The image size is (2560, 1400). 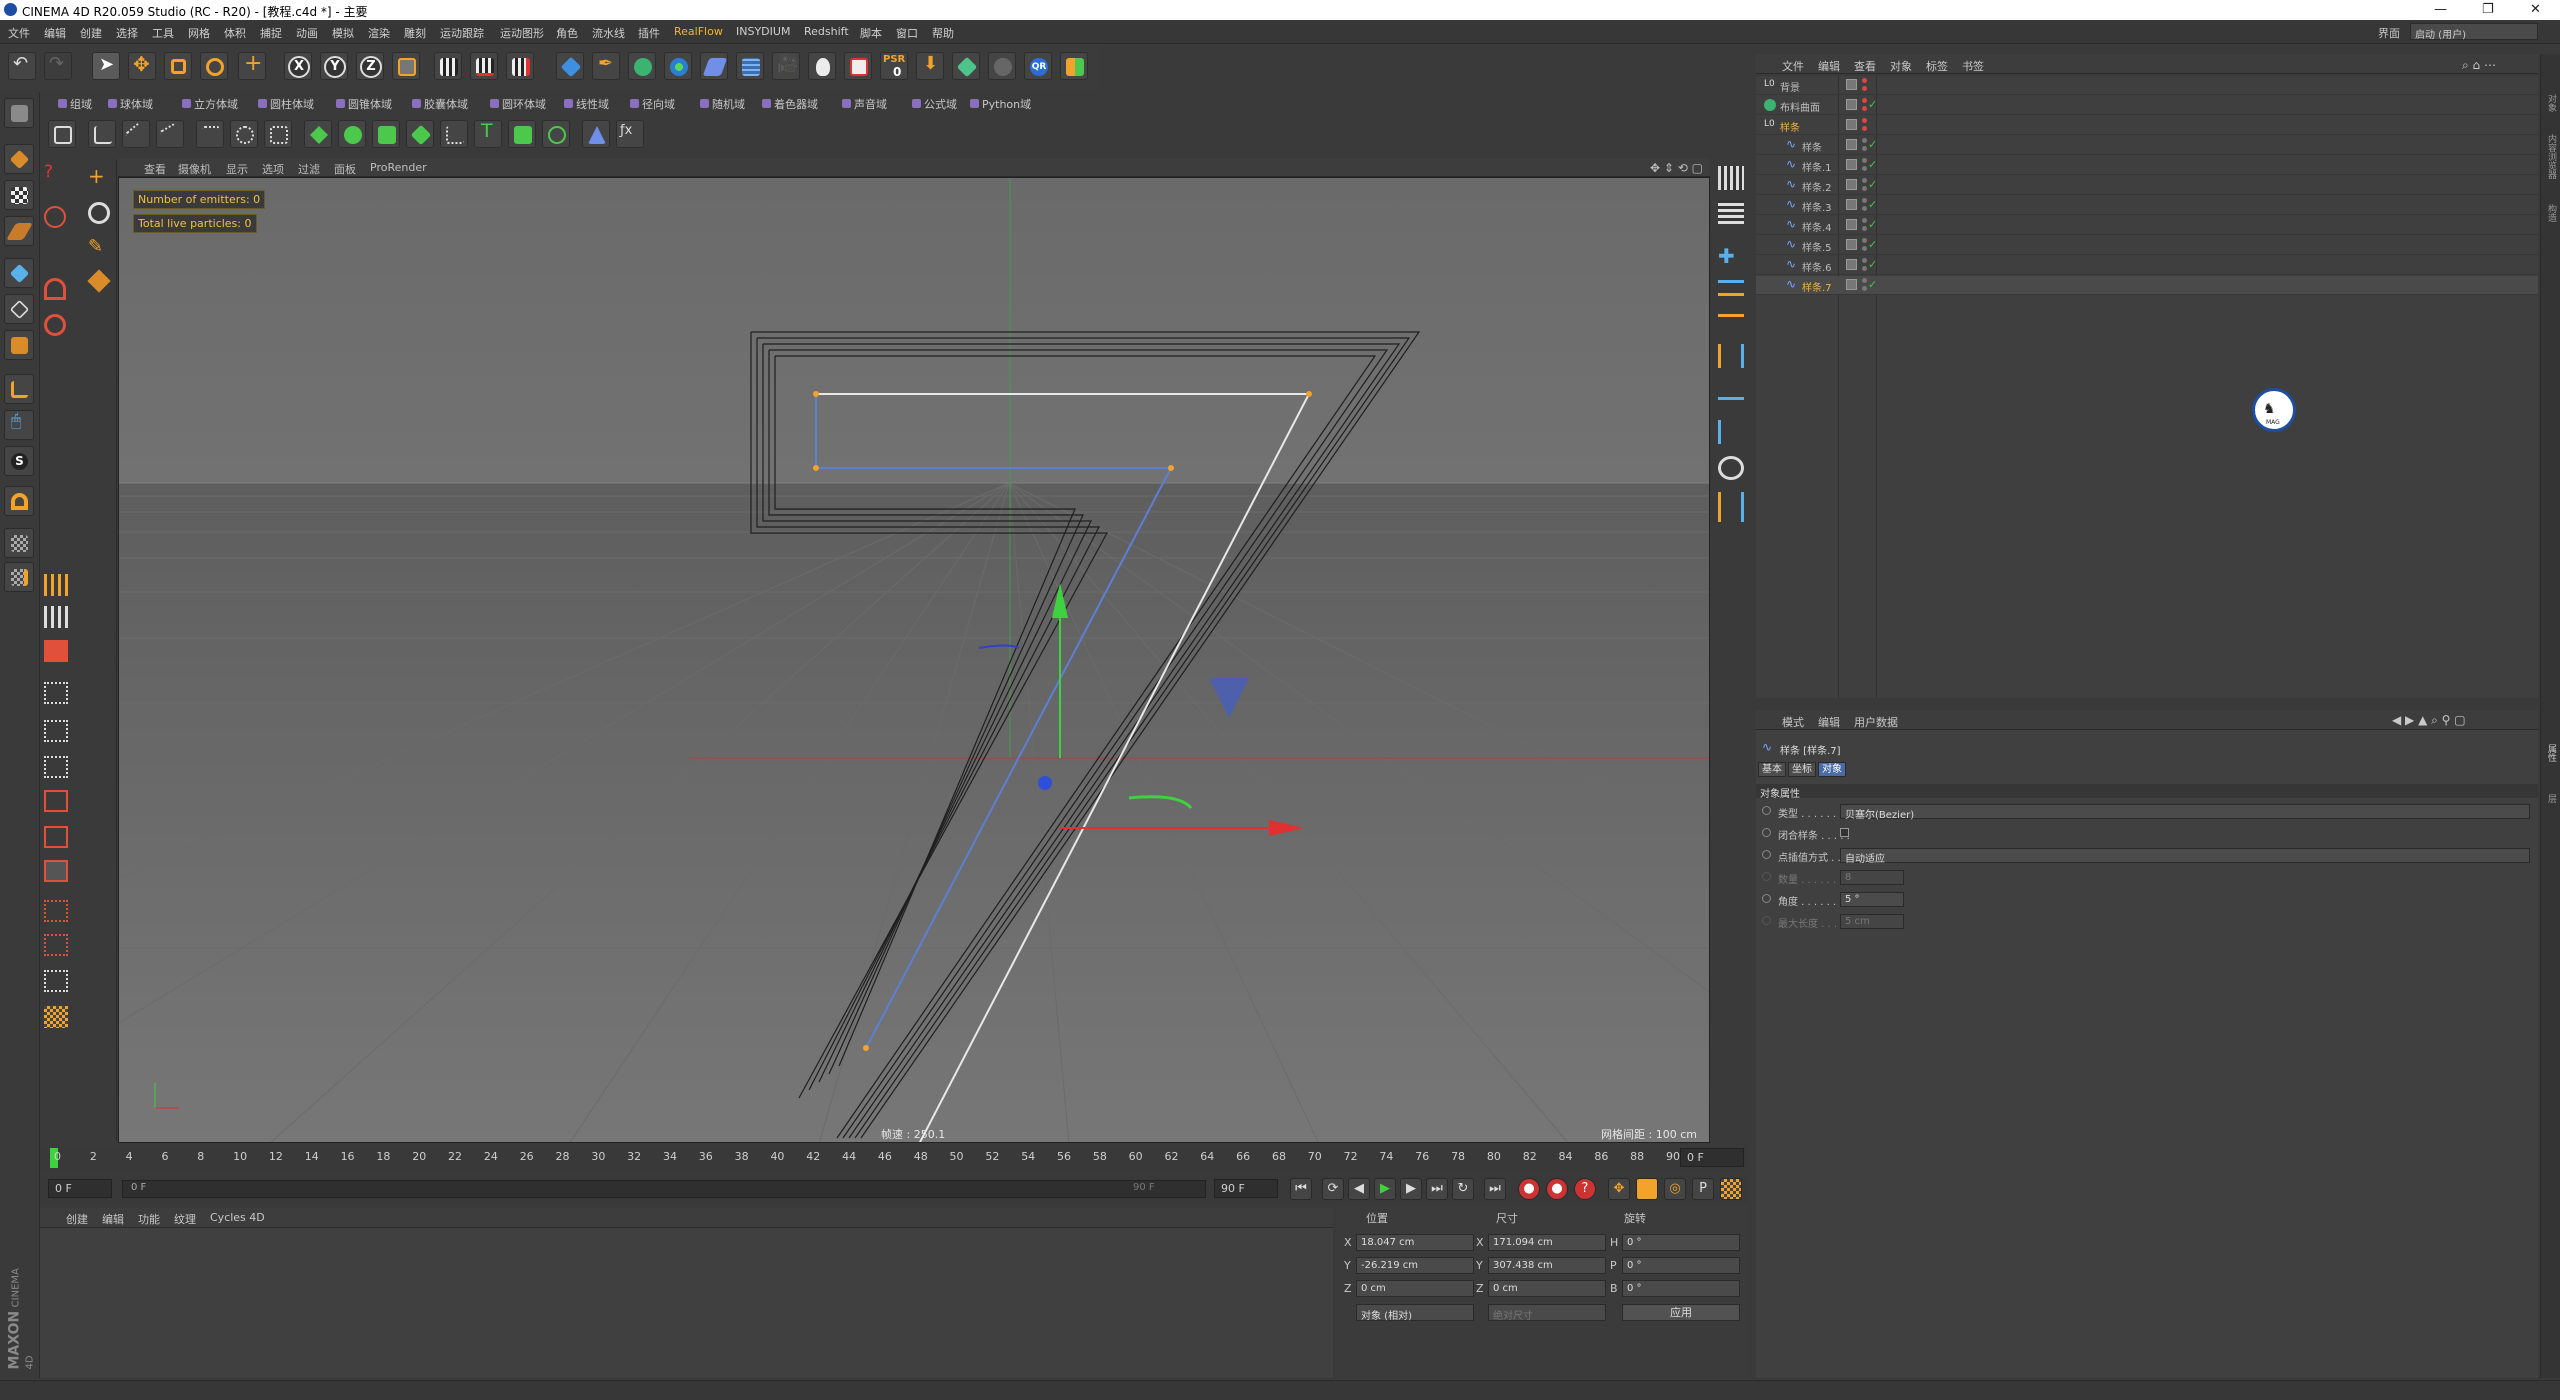 I want to click on deformer-button, so click(x=714, y=66).